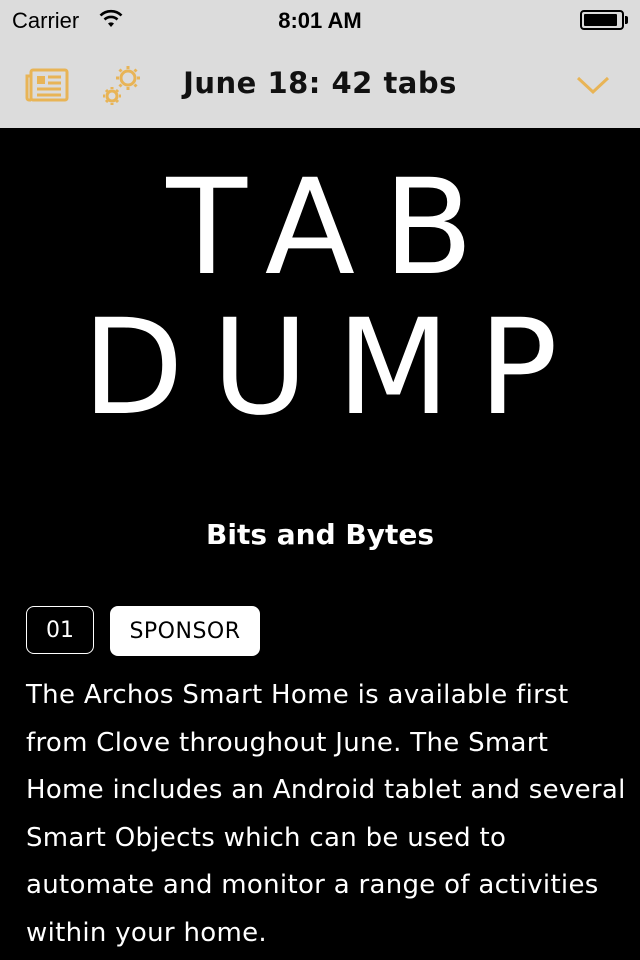 Image resolution: width=640 pixels, height=960 pixels. I want to click on item-number-badge: 01, so click(60, 630).